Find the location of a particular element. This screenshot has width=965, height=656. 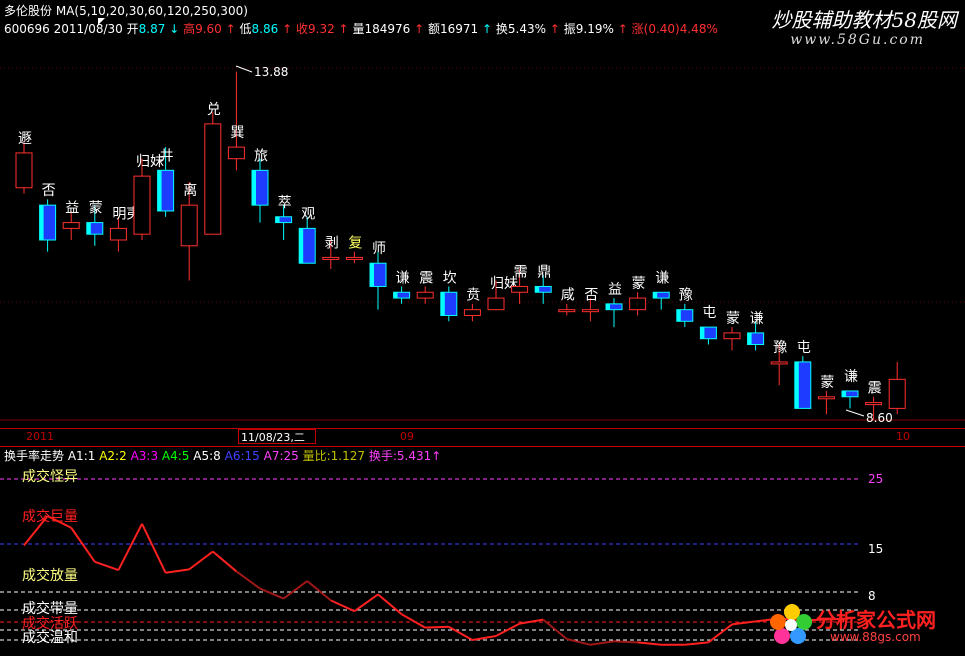

a1-label: A1:1 is located at coordinates (81, 456).